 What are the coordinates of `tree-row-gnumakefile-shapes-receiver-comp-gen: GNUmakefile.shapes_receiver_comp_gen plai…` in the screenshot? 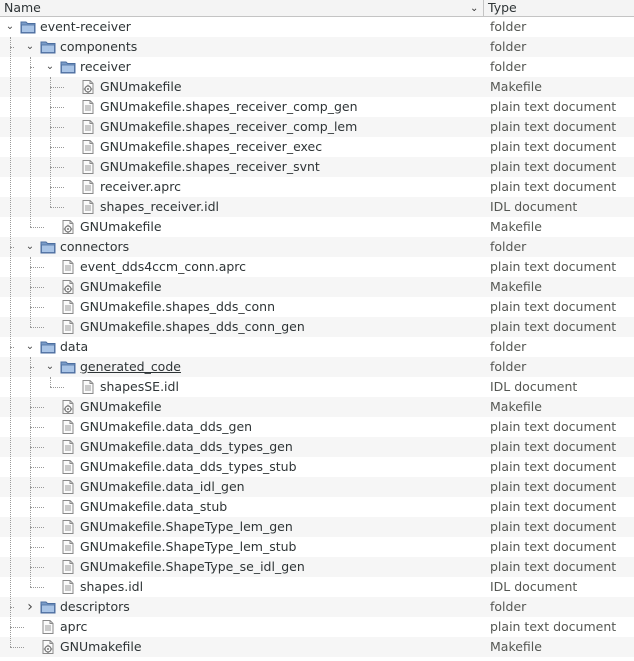 It's located at (317, 107).